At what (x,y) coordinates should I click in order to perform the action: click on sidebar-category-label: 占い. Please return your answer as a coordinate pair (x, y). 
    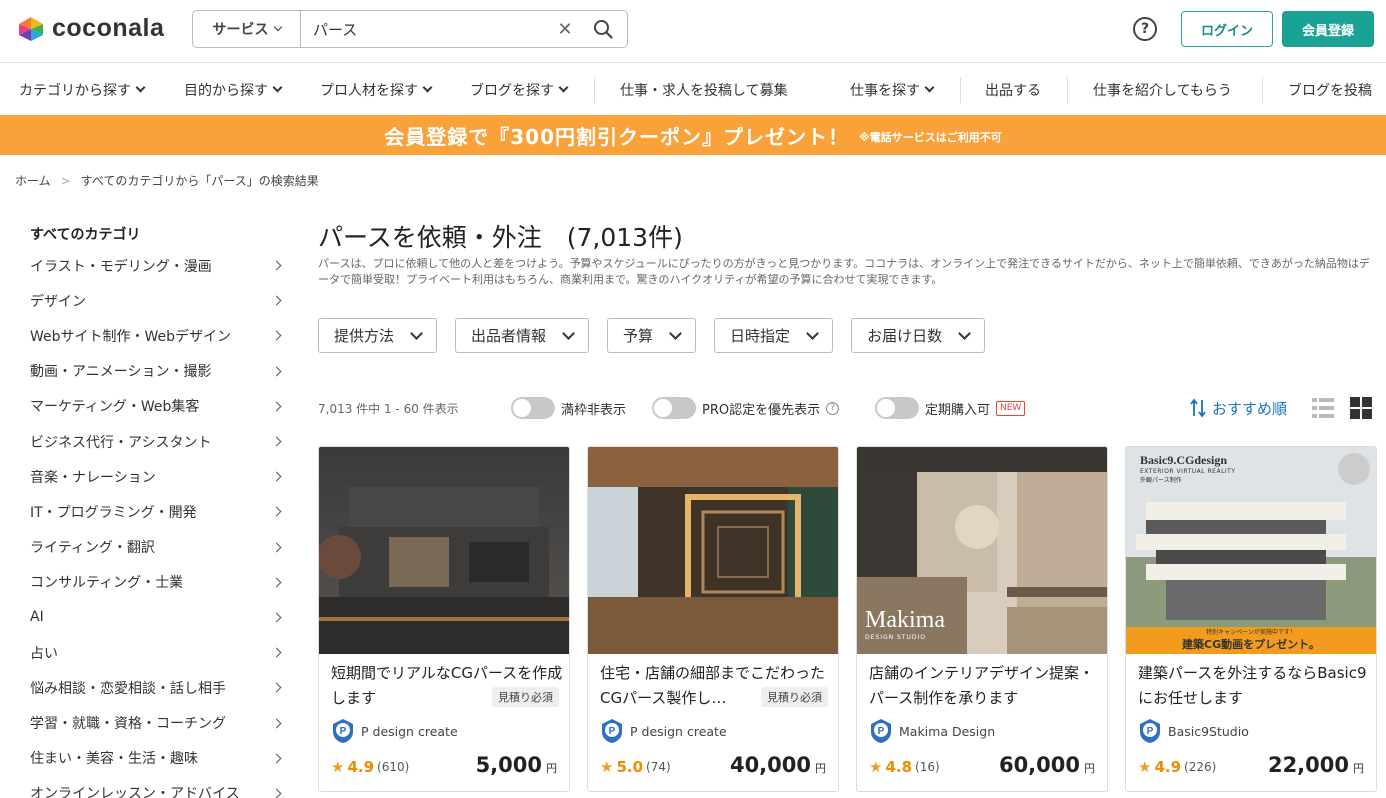
    Looking at the image, I should click on (44, 653).